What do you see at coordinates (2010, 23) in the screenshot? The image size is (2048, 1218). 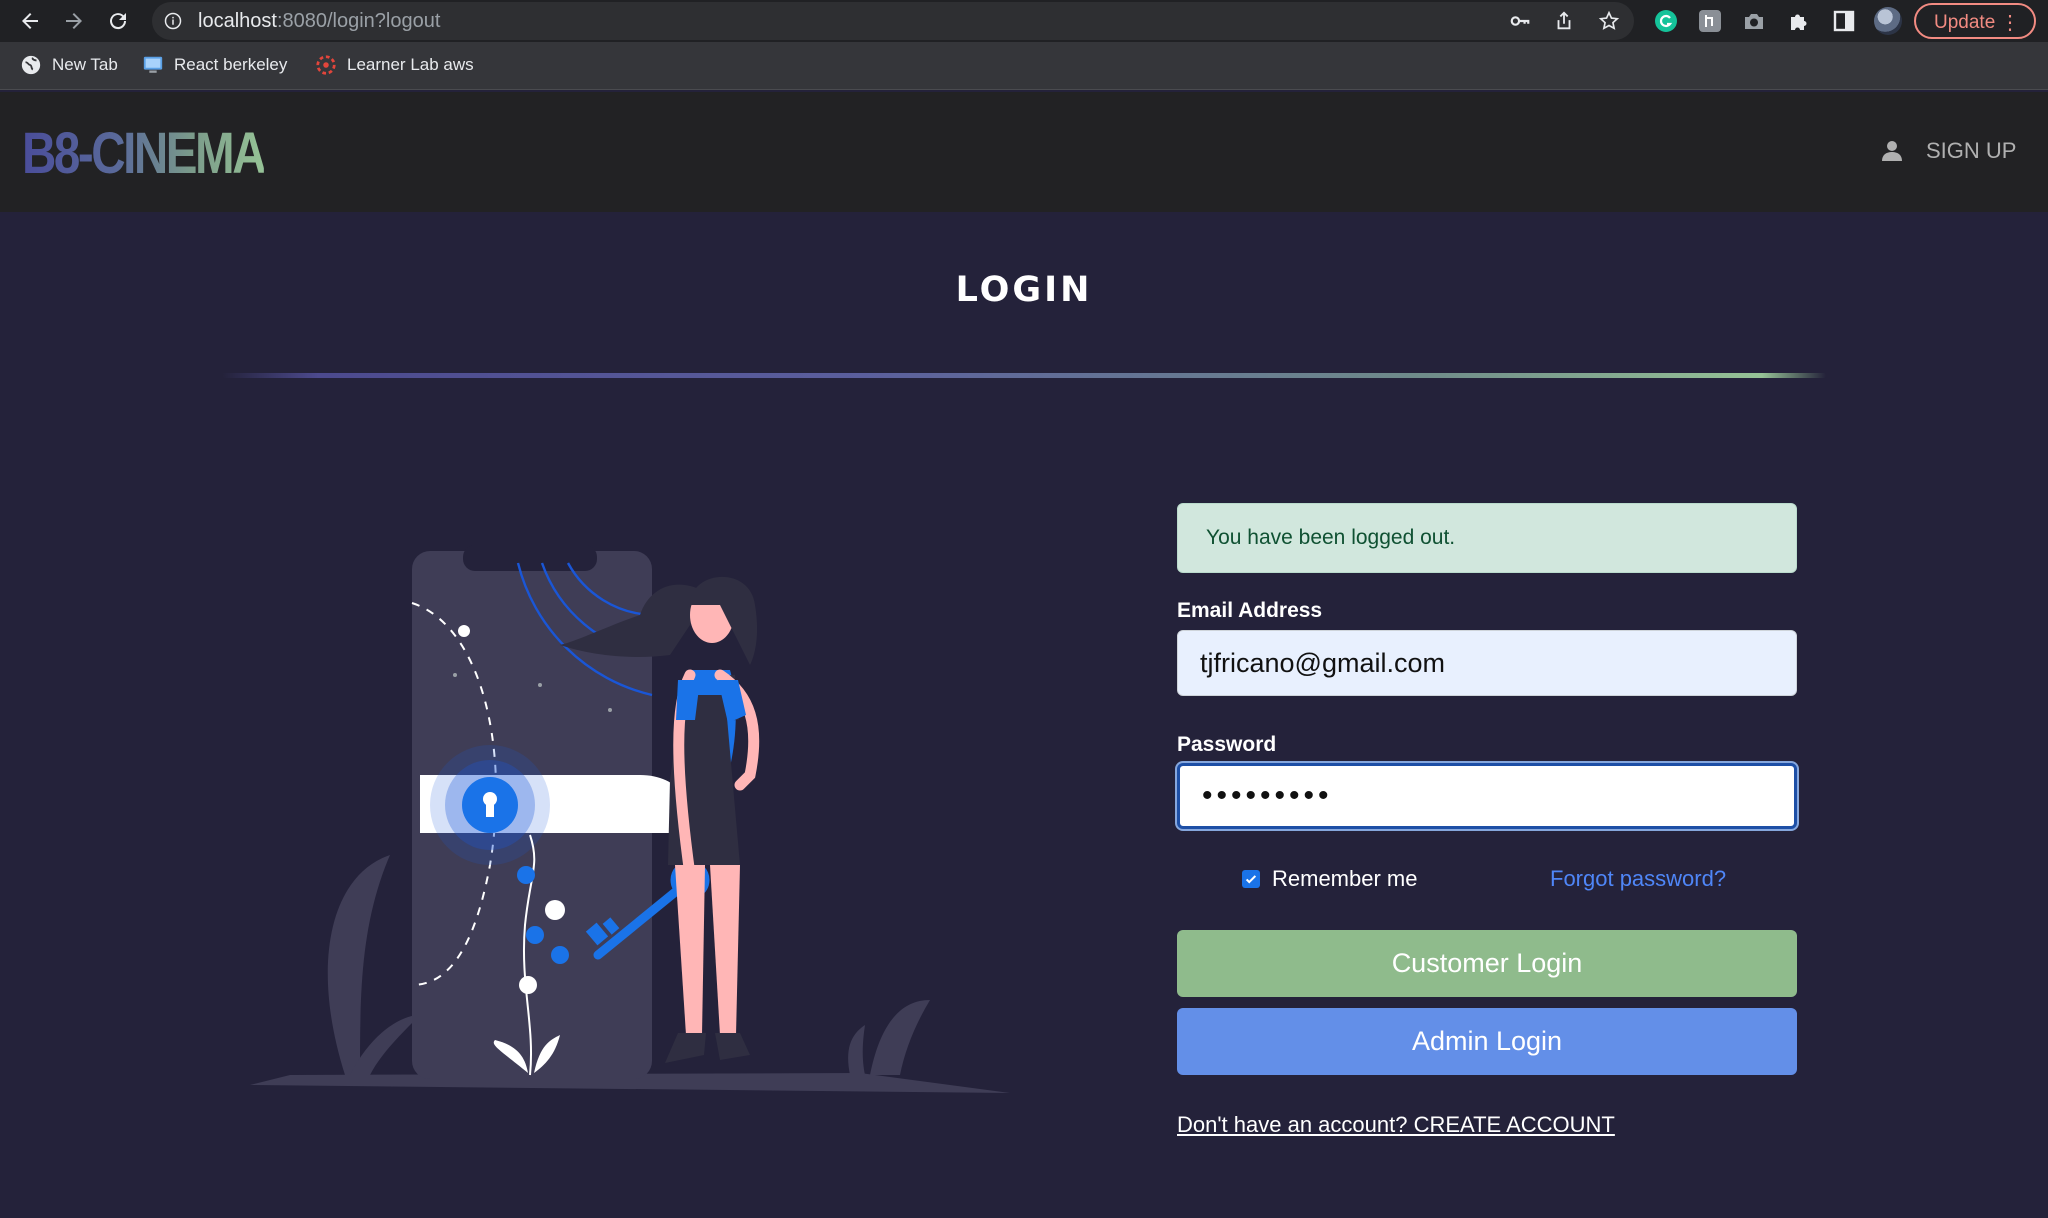 I see `menu-dots-icon: ⋮` at bounding box center [2010, 23].